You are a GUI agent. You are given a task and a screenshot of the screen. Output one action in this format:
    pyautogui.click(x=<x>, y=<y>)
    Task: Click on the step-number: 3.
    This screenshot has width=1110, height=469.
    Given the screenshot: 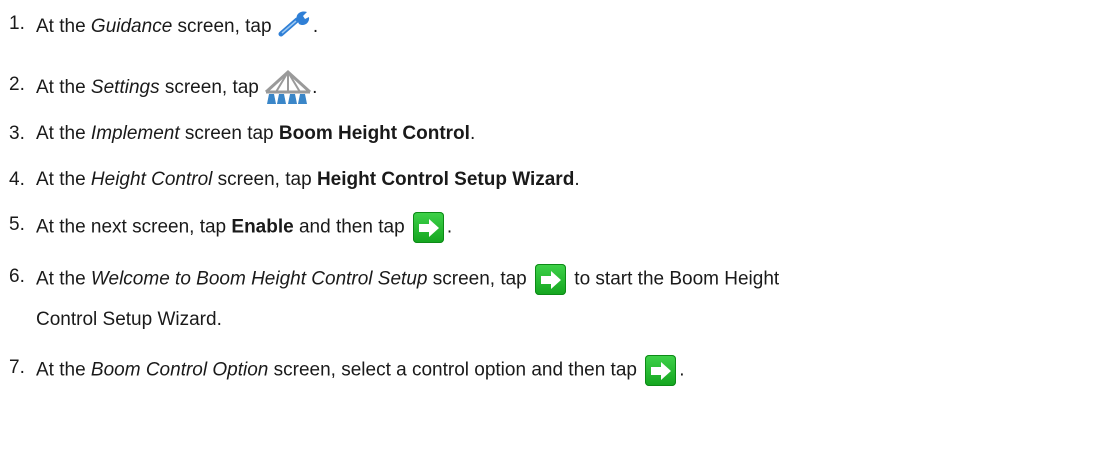 What is the action you would take?
    pyautogui.click(x=17, y=133)
    